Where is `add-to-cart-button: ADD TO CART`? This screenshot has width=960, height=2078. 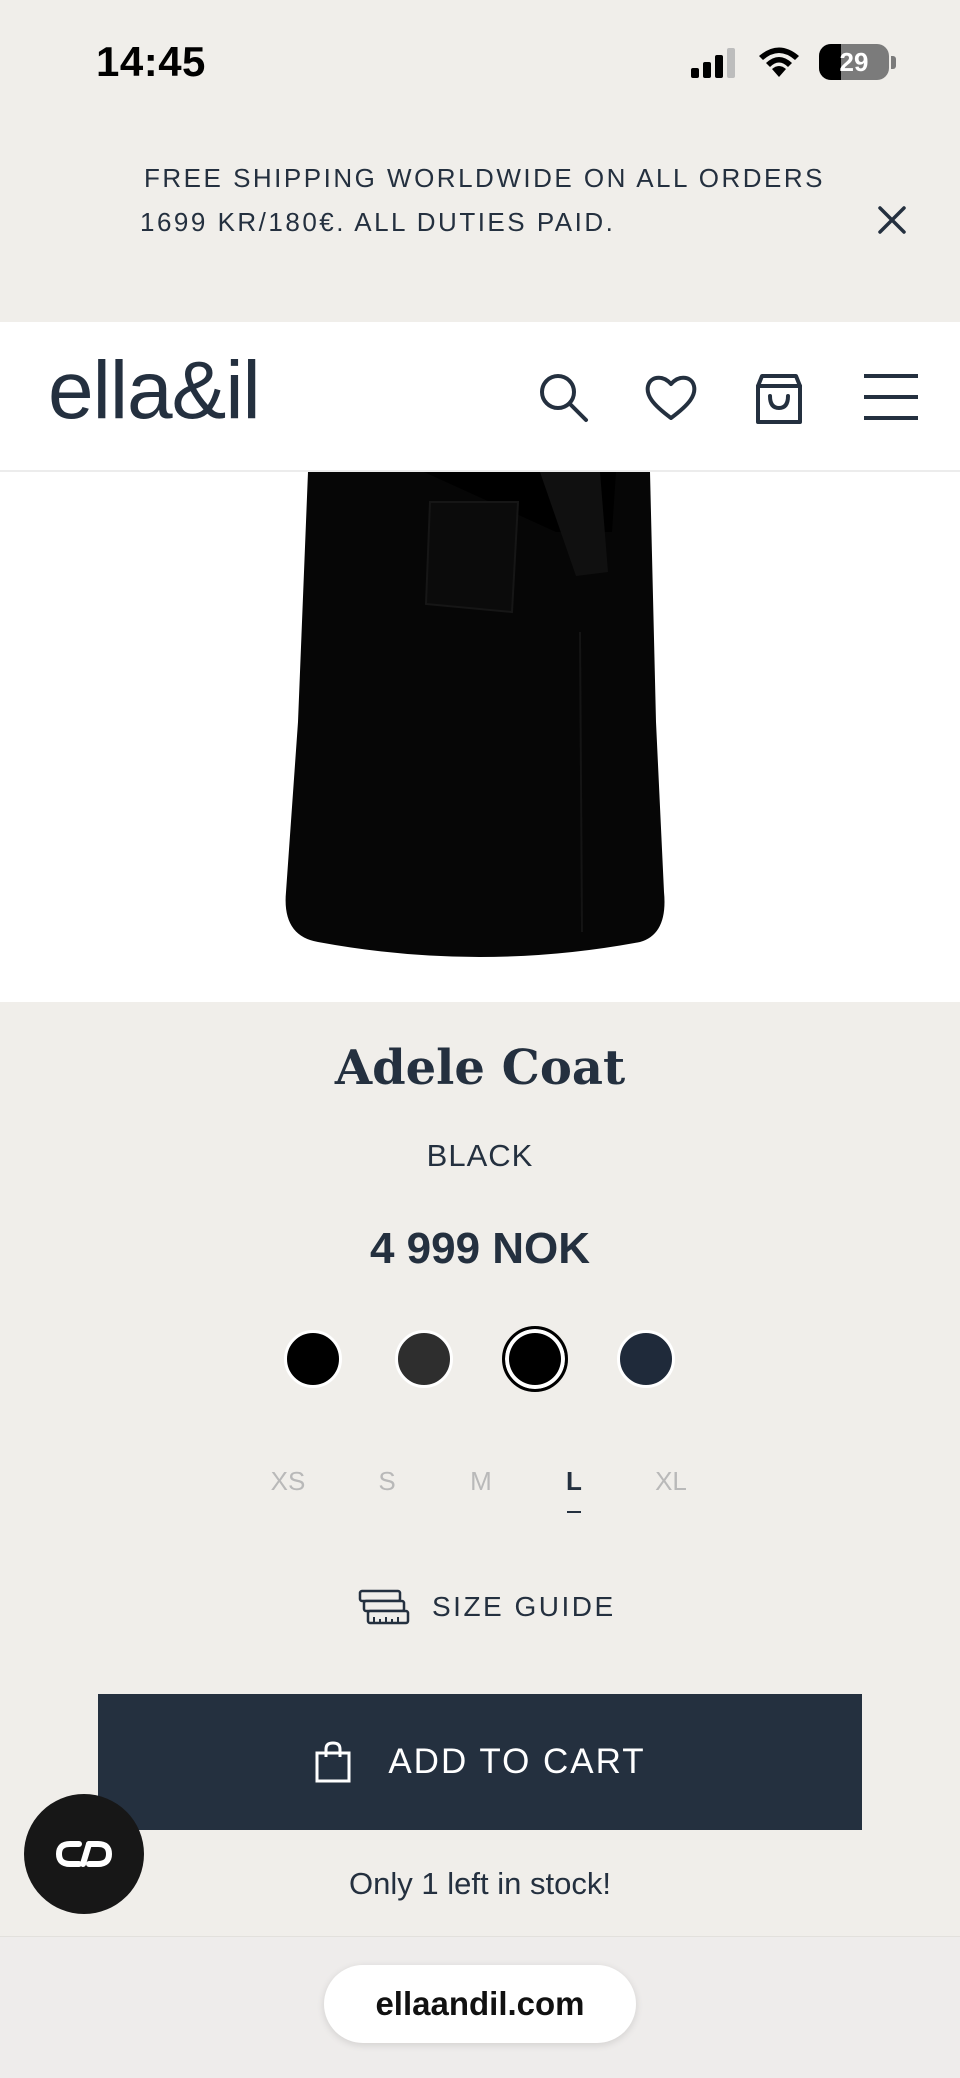
add-to-cart-button: ADD TO CART is located at coordinates (480, 1762).